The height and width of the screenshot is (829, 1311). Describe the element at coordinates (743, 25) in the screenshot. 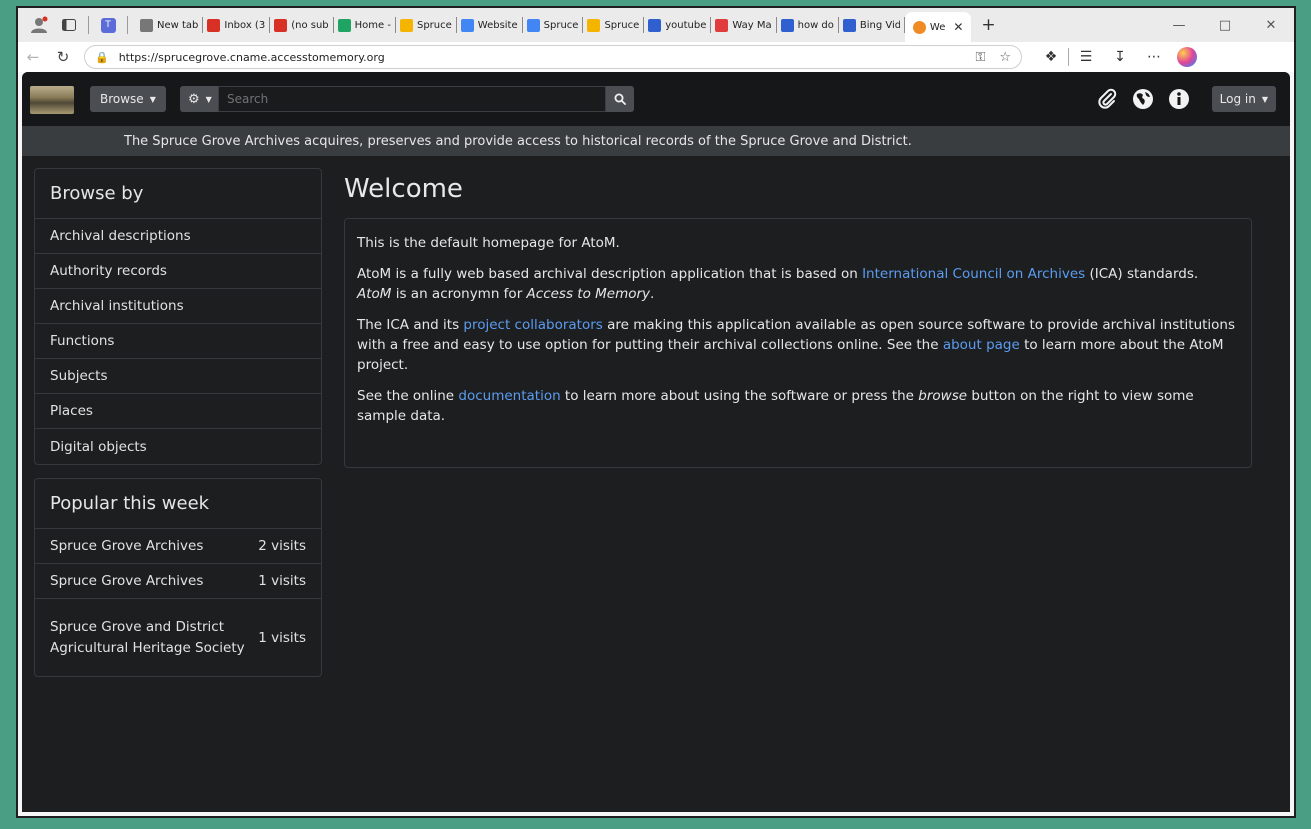

I see `browser-tab: Way Ma` at that location.